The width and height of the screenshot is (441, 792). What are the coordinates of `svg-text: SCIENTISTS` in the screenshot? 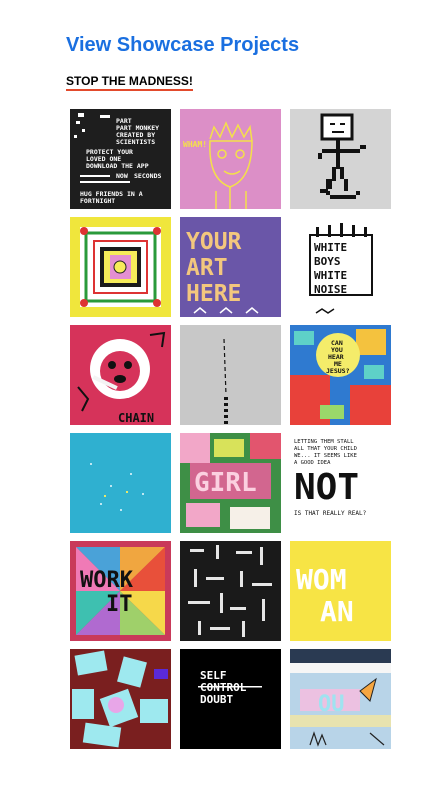 It's located at (135, 142).